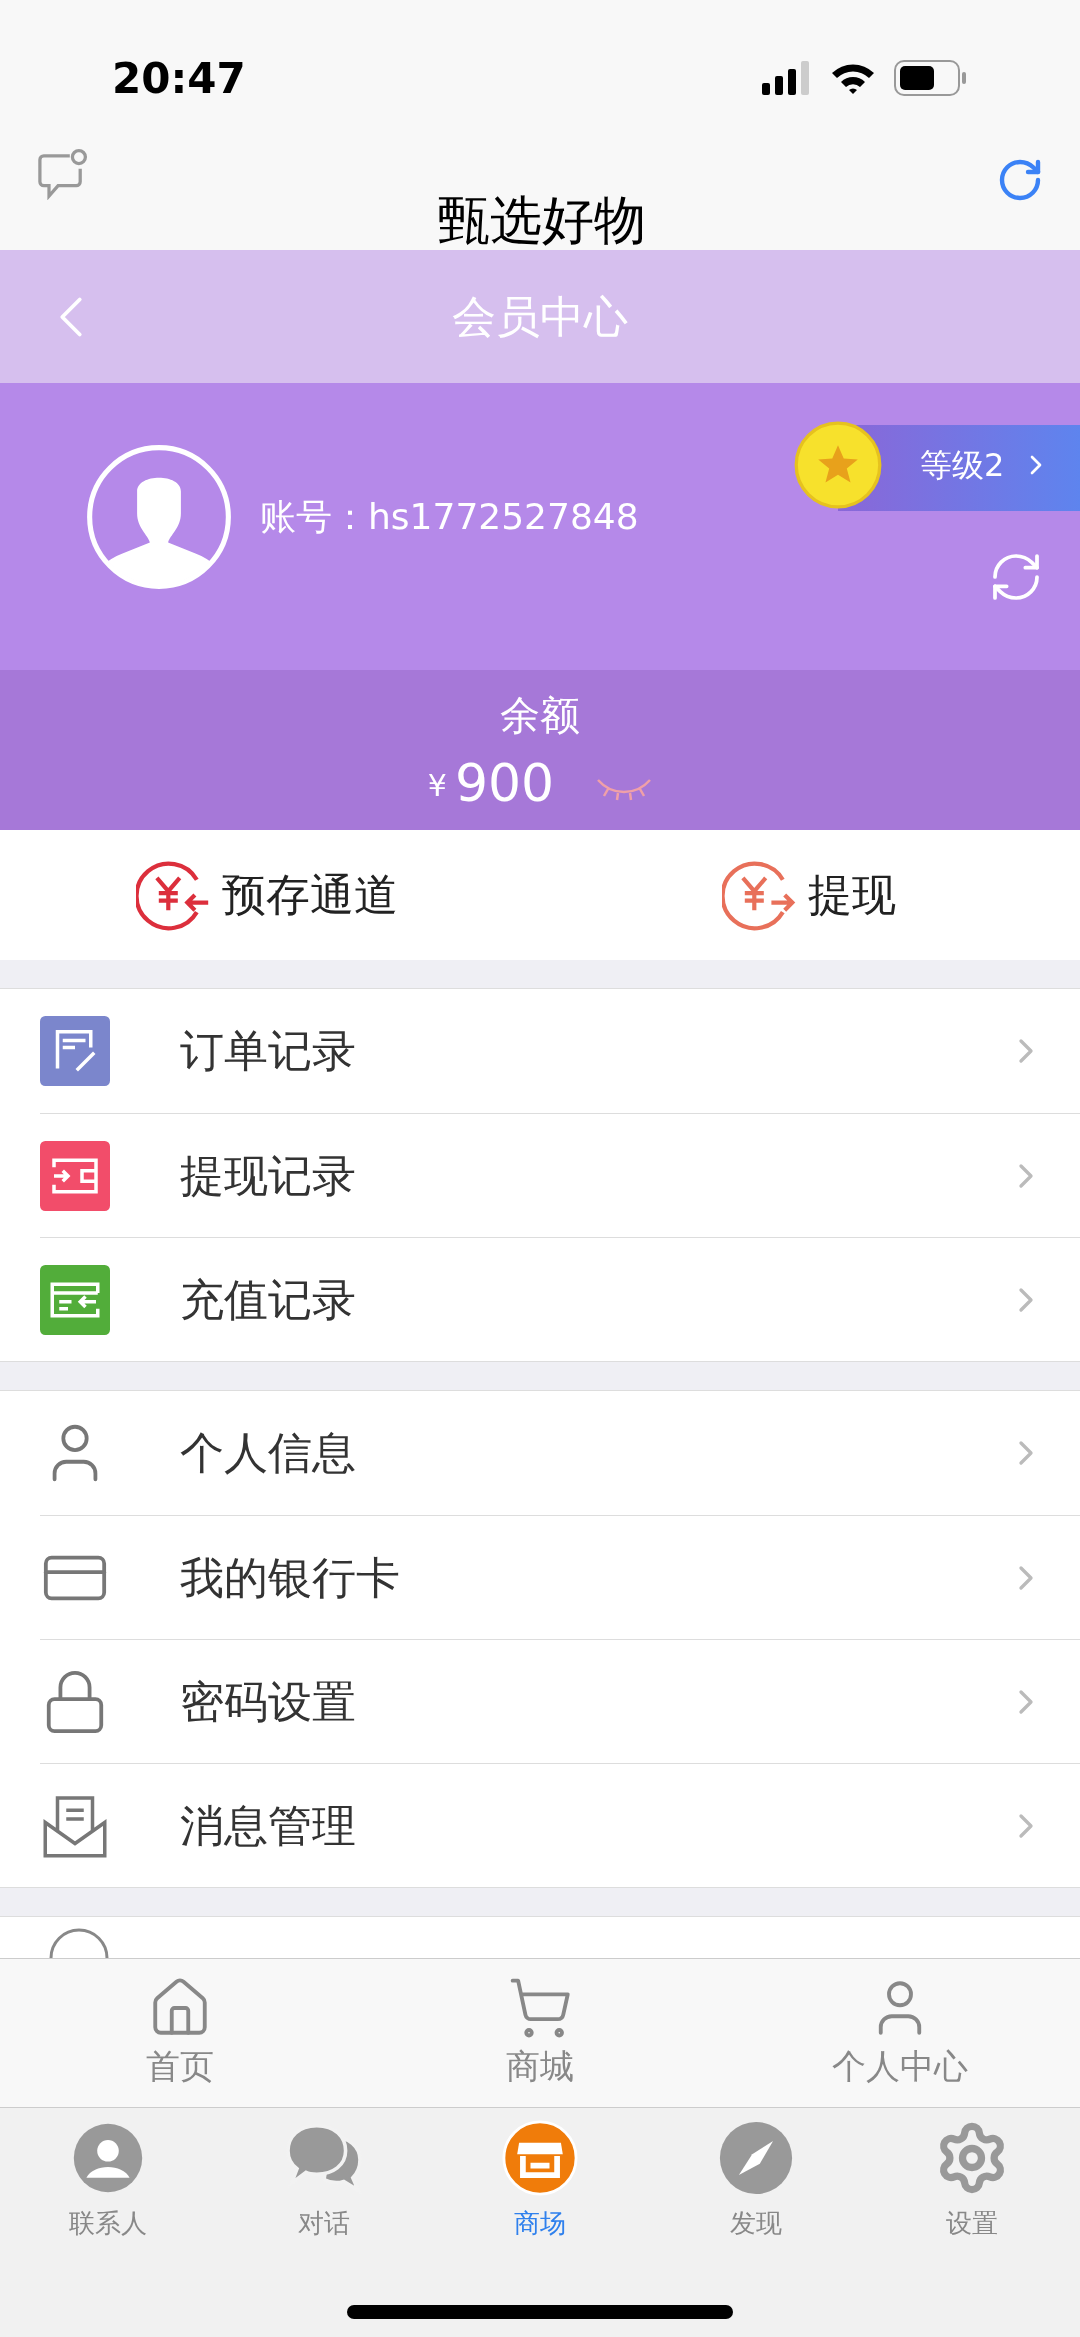  What do you see at coordinates (290, 1577) in the screenshot?
I see `menu-label: 我的银行卡` at bounding box center [290, 1577].